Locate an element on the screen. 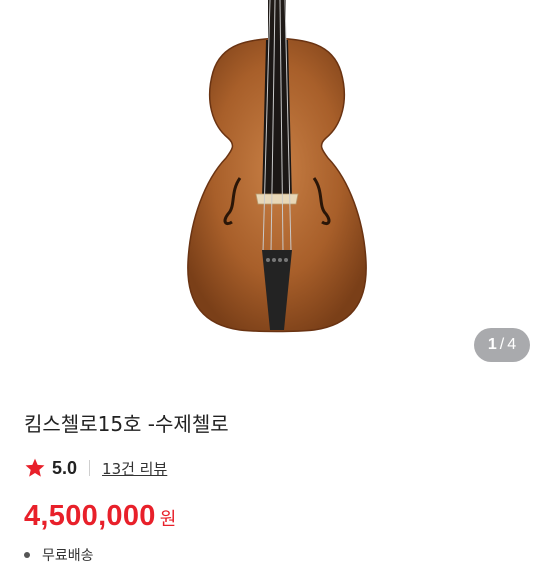  shipping-bullet-icon is located at coordinates (27, 555).